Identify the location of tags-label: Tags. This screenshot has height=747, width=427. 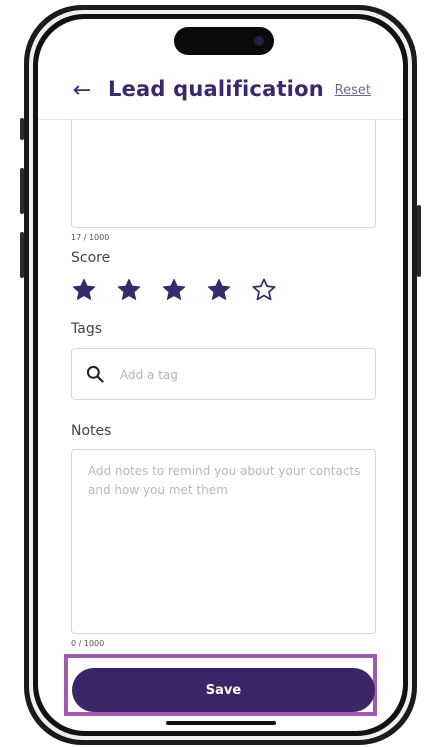
(86, 329).